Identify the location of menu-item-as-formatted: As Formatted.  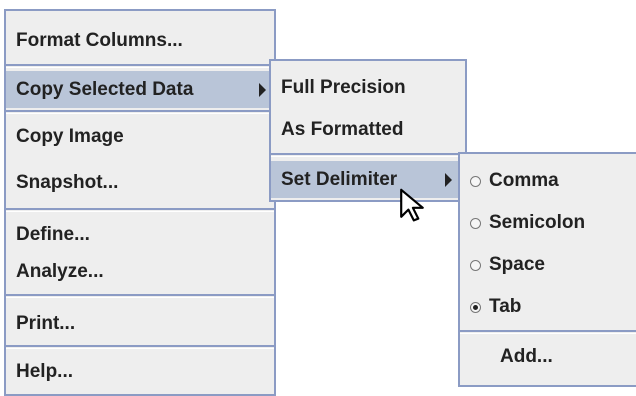
(368, 129).